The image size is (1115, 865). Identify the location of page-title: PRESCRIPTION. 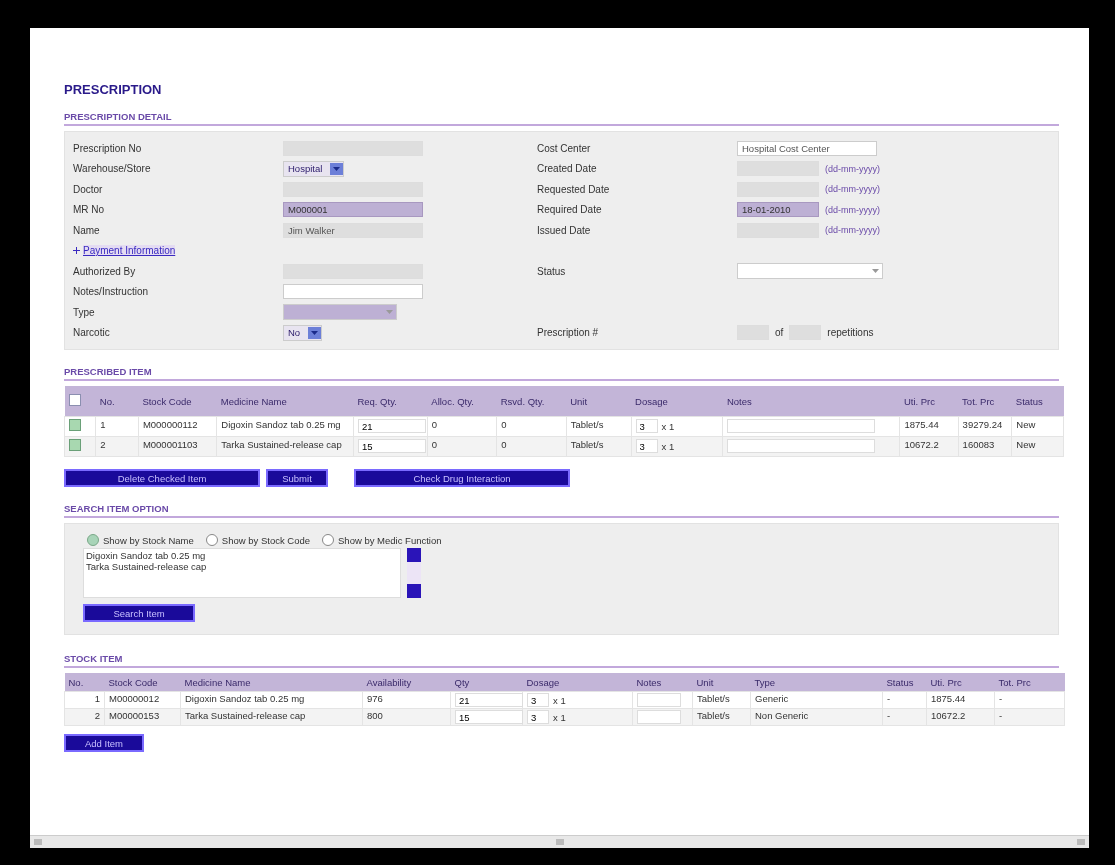
(113, 89).